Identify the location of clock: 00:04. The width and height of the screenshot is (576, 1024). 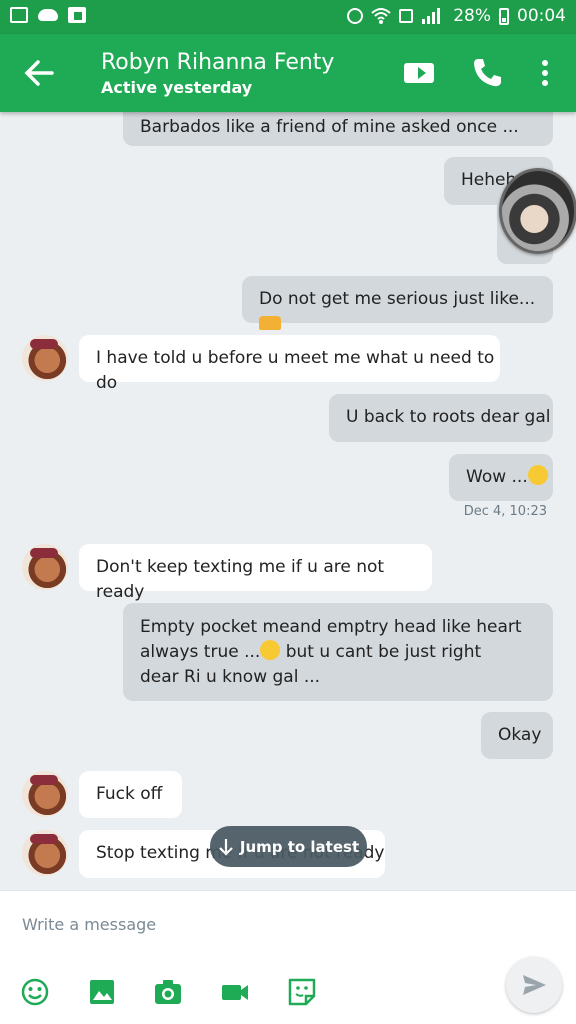
(541, 16).